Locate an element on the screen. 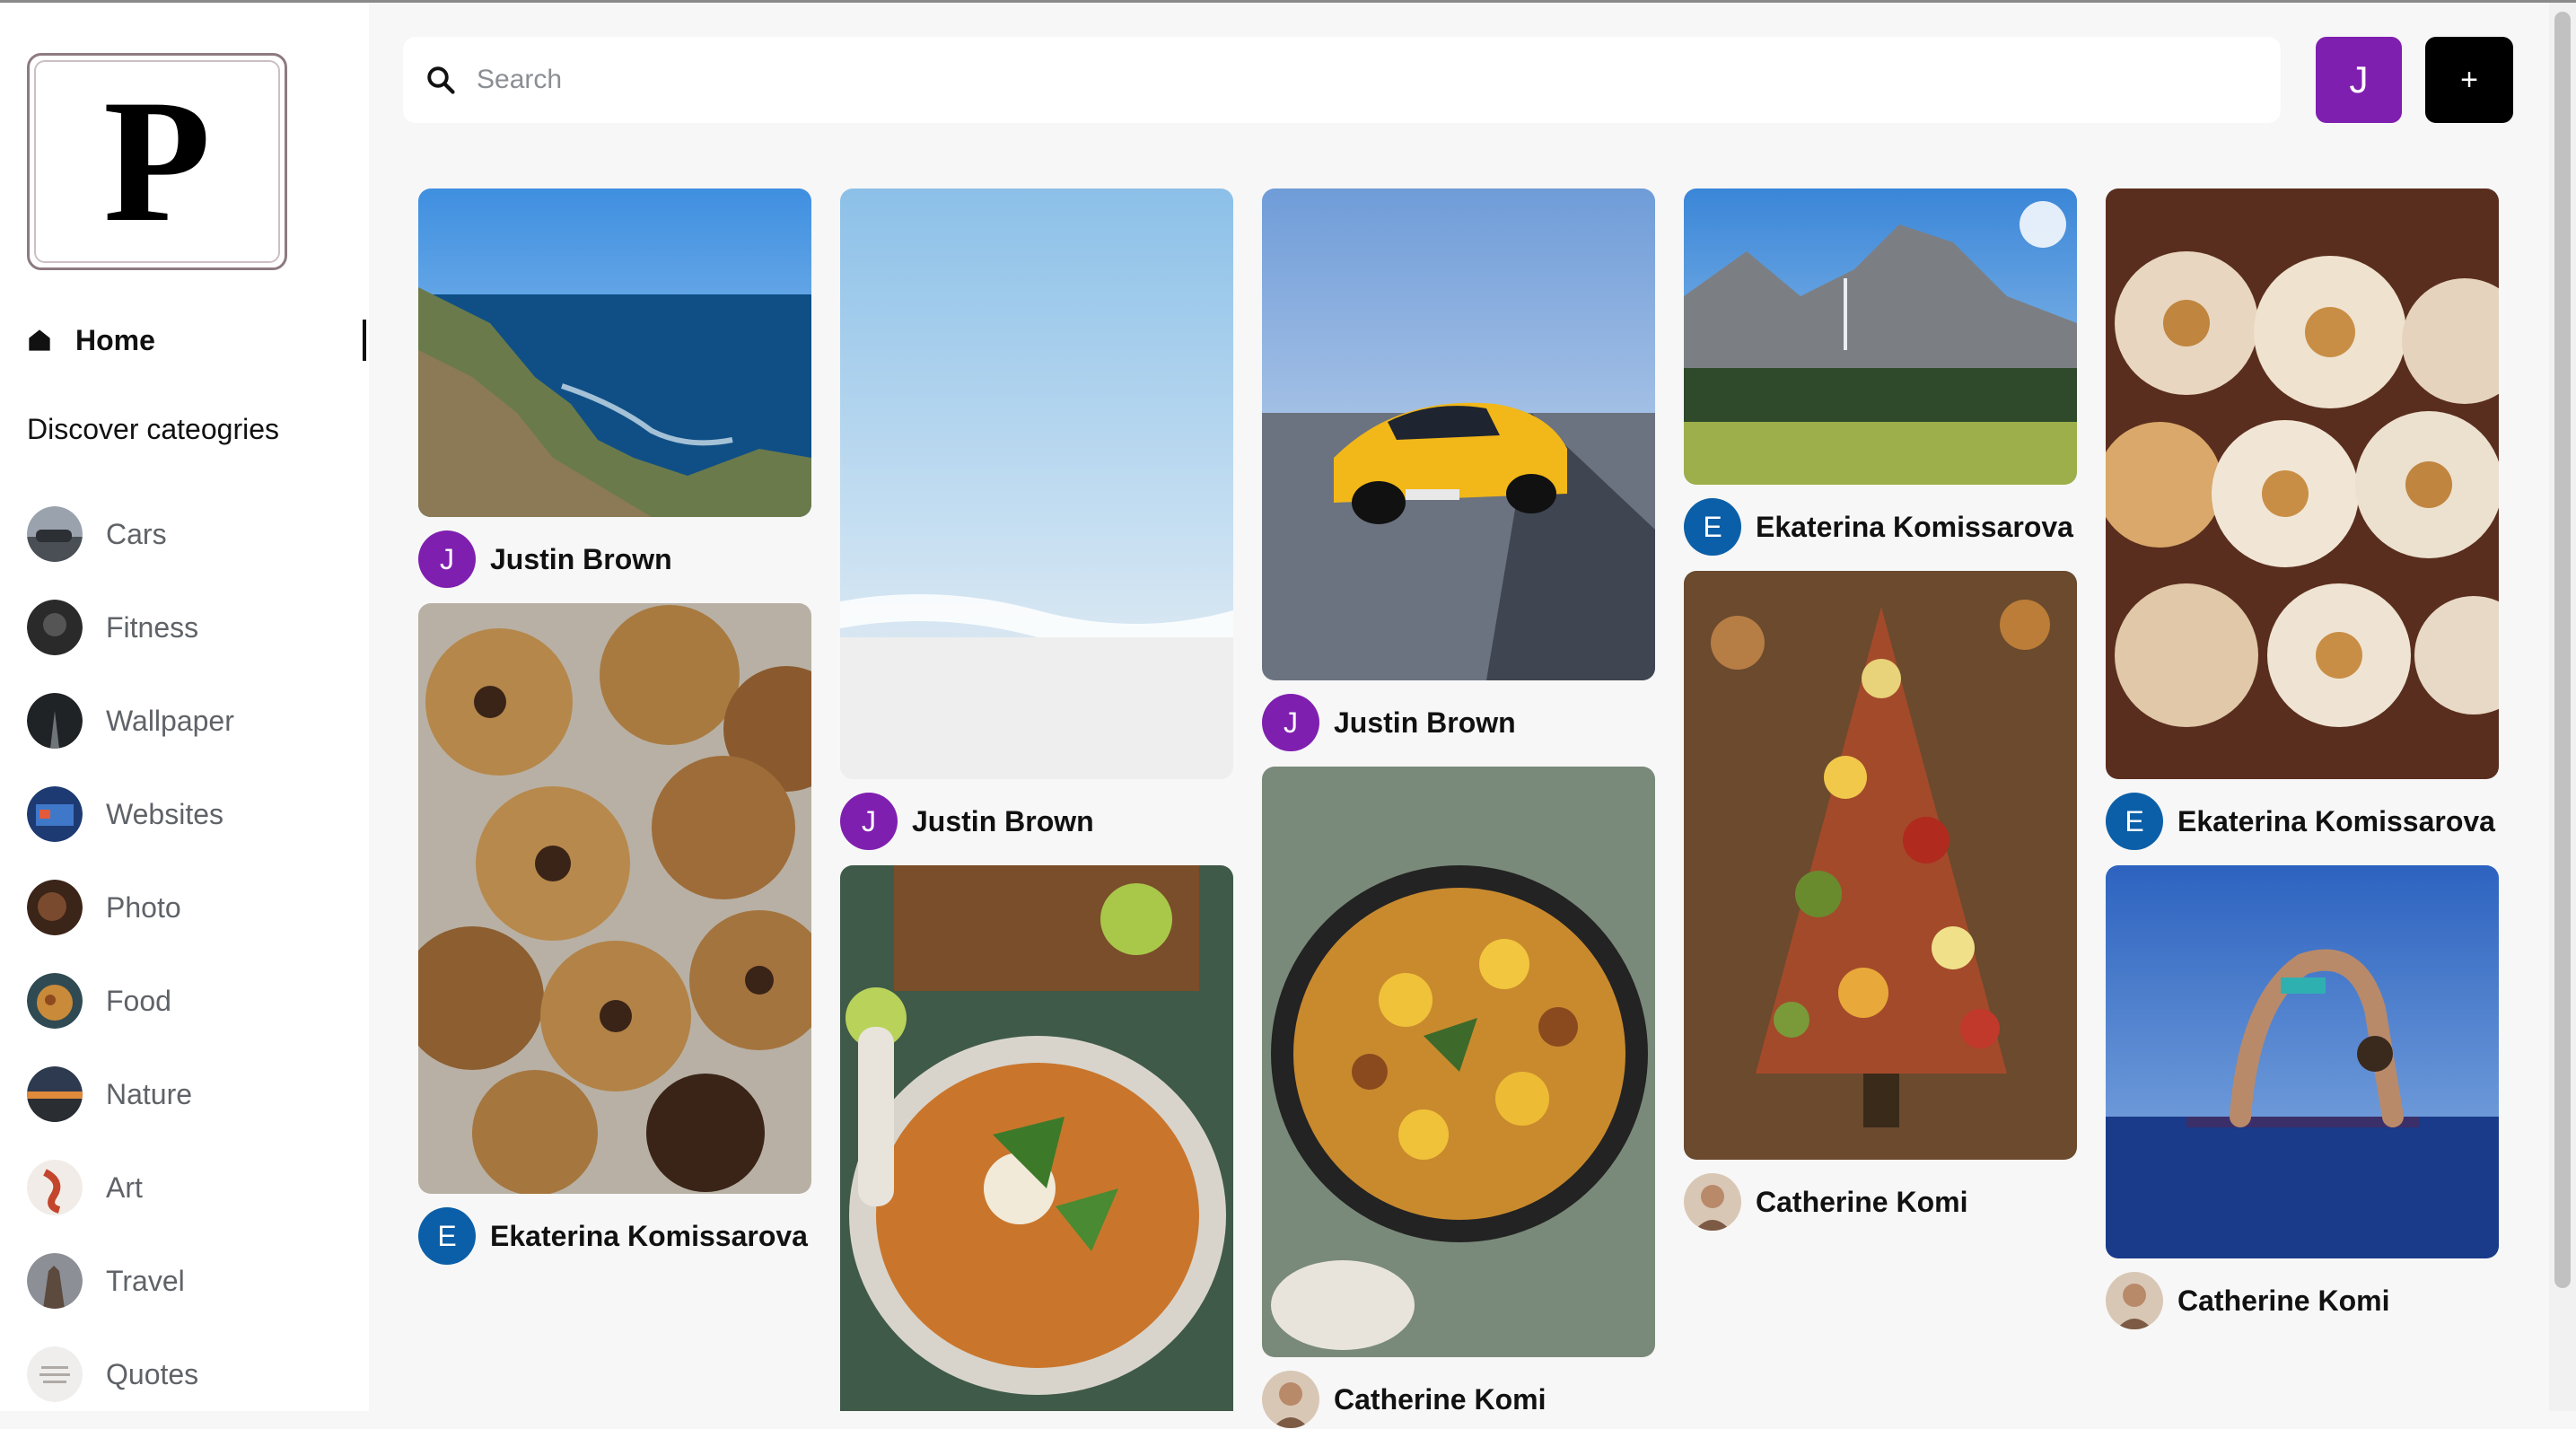 The image size is (2576, 1429). food-thumbnail-icon is located at coordinates (55, 1001).